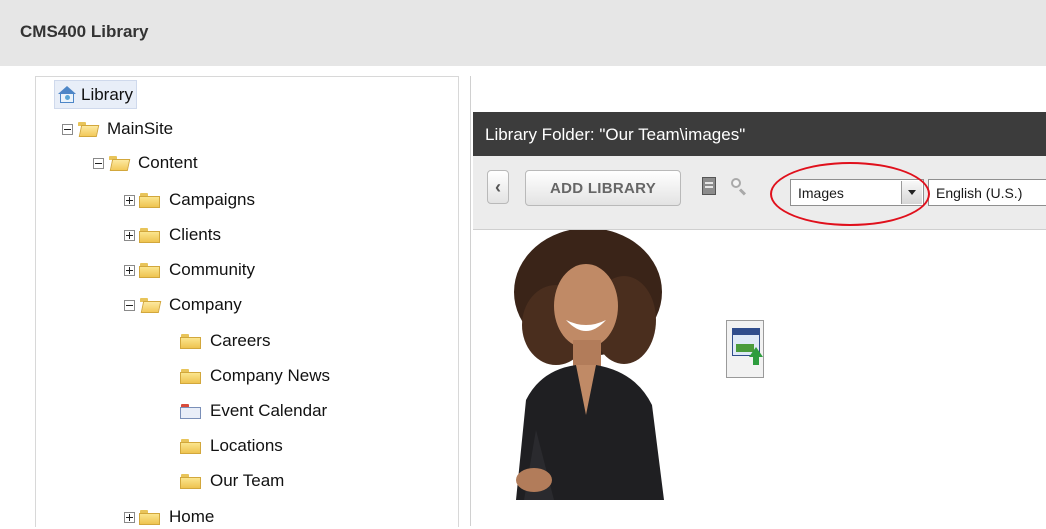  I want to click on language-select: English (U.S.), so click(987, 192).